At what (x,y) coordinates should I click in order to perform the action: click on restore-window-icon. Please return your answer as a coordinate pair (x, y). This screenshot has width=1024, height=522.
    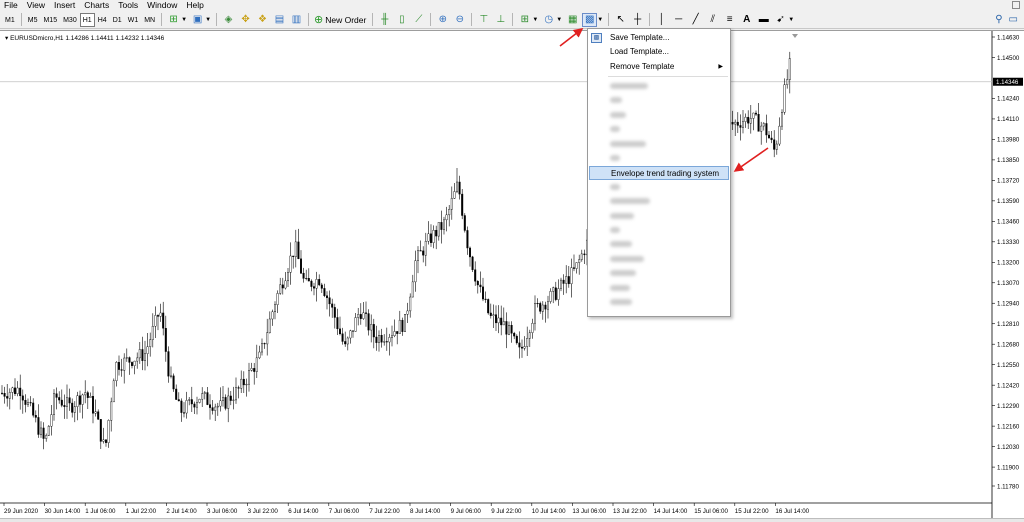
    Looking at the image, I should click on (1016, 5).